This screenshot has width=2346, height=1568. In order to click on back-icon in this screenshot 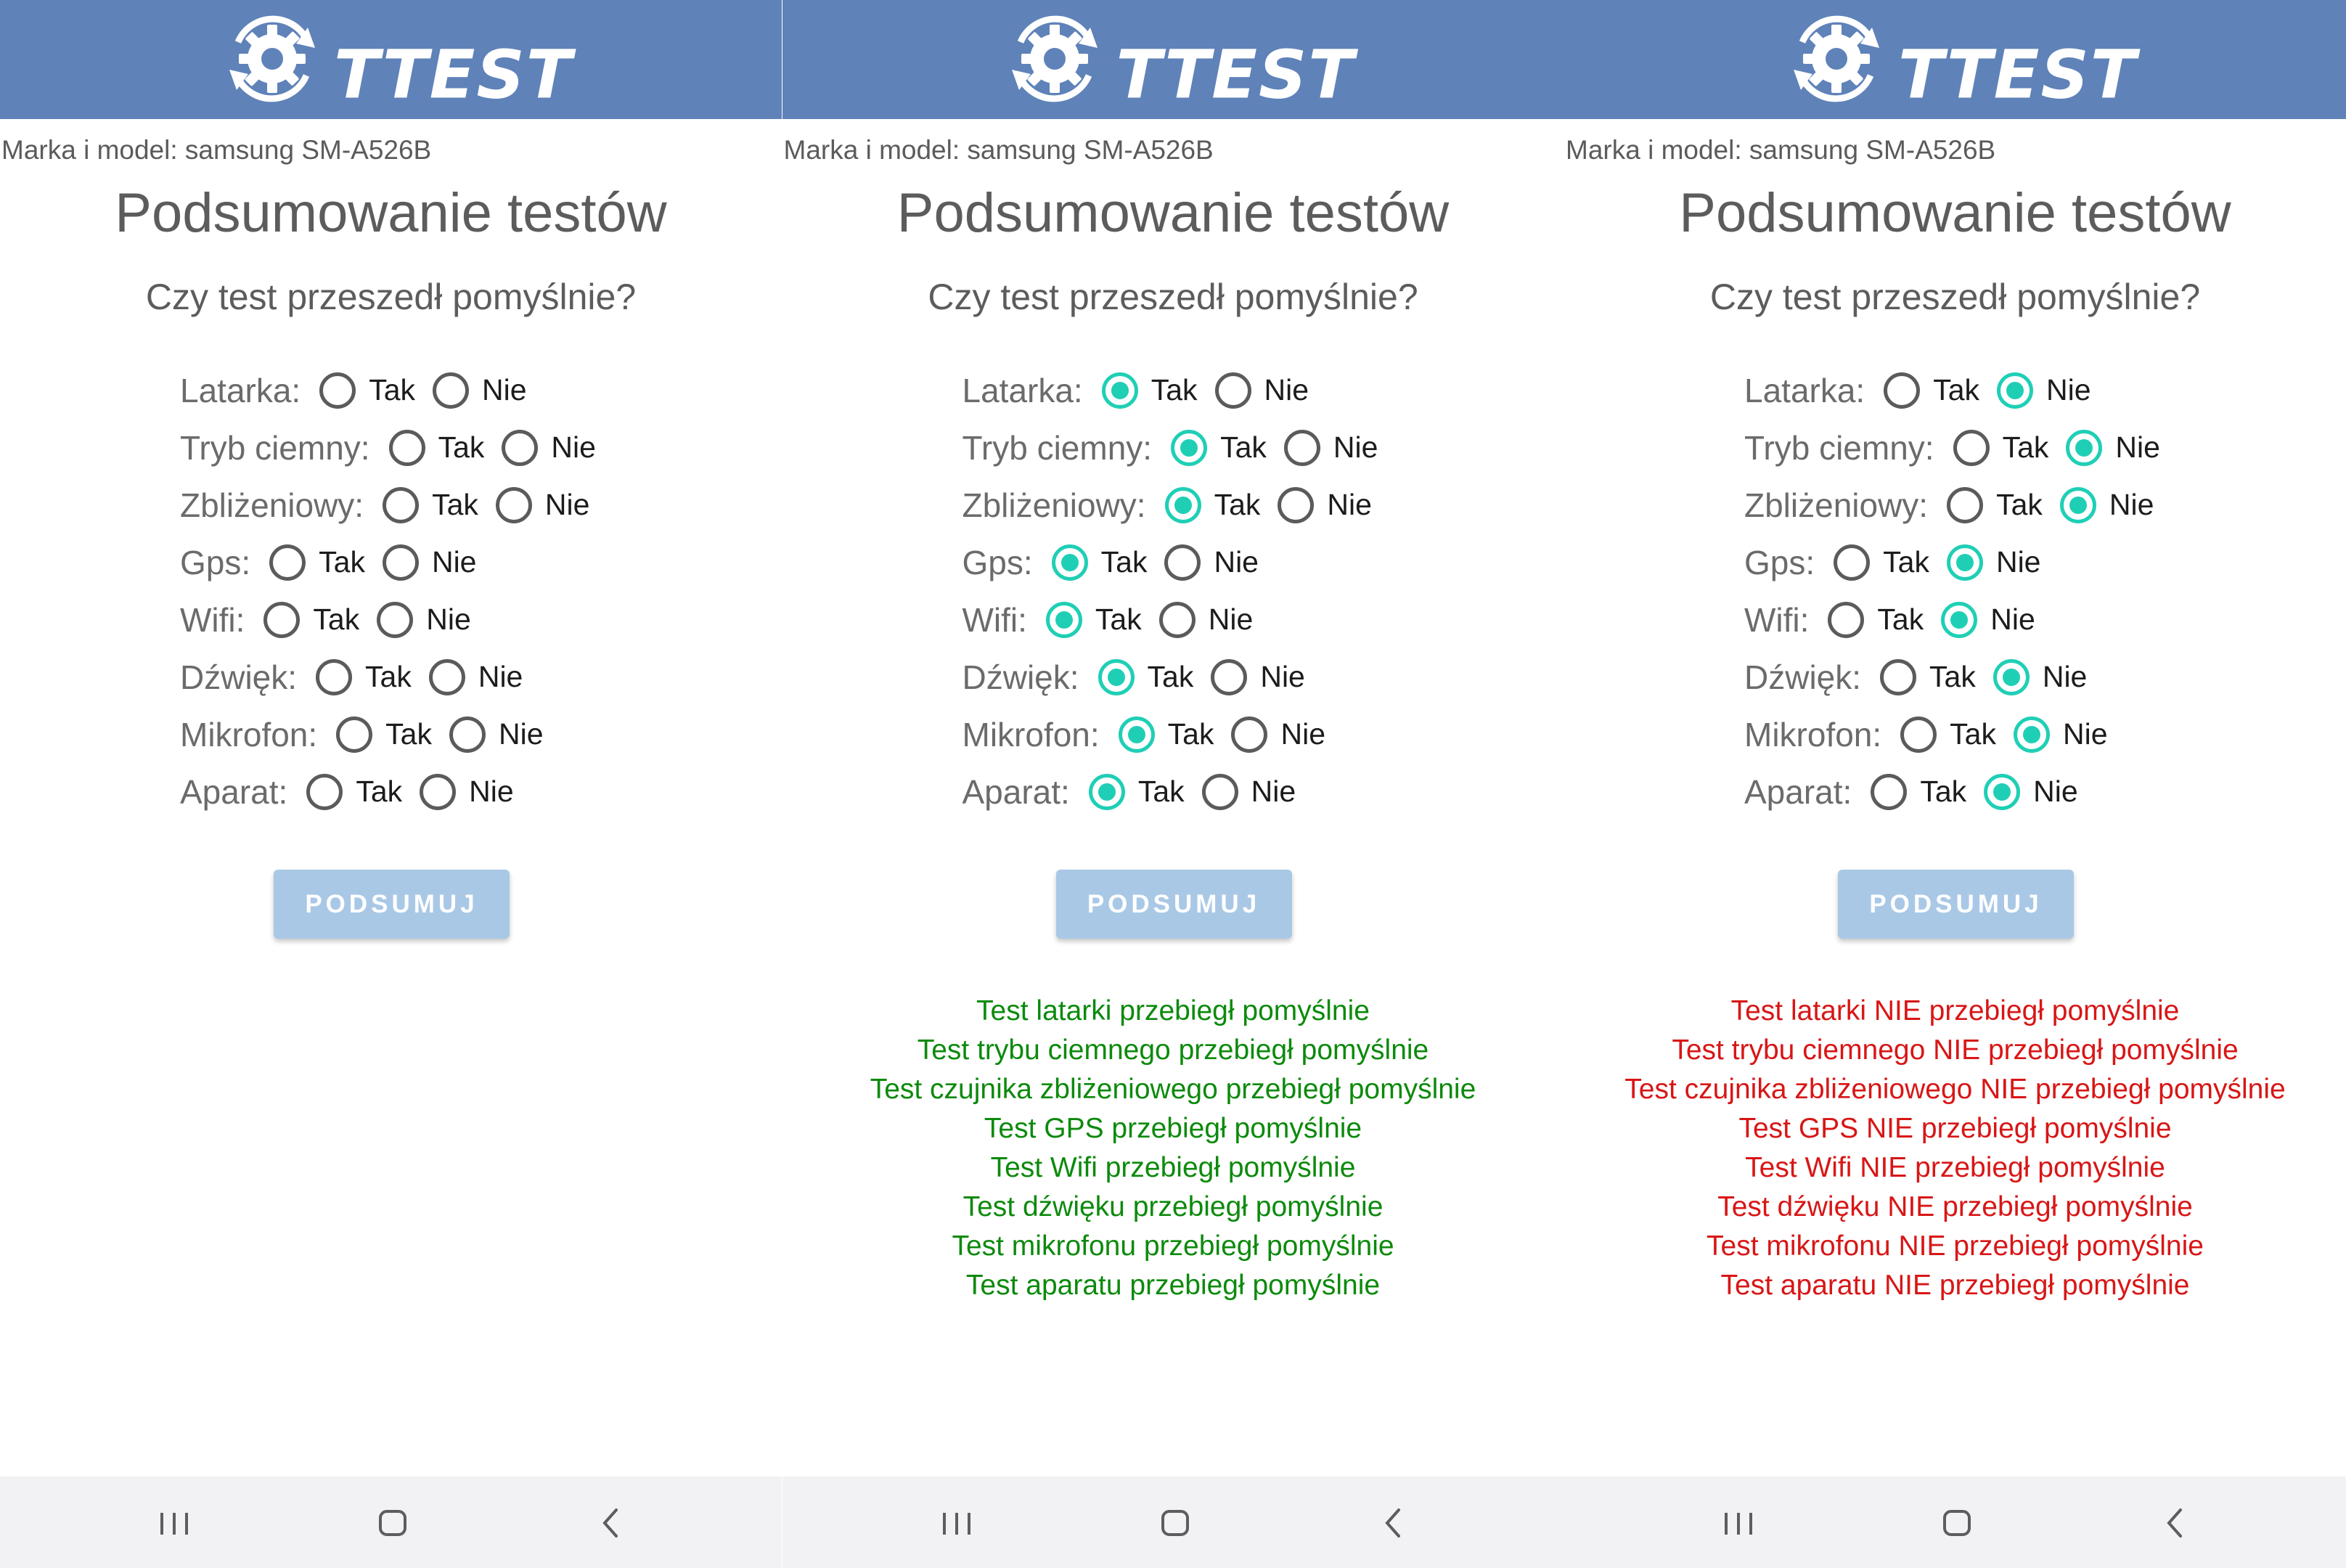, I will do `click(1393, 1523)`.